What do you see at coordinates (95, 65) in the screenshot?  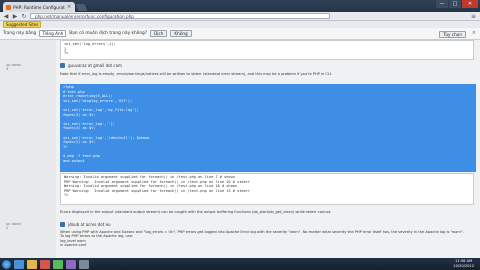 I see `note-author: guuvaraz at gmail dot com` at bounding box center [95, 65].